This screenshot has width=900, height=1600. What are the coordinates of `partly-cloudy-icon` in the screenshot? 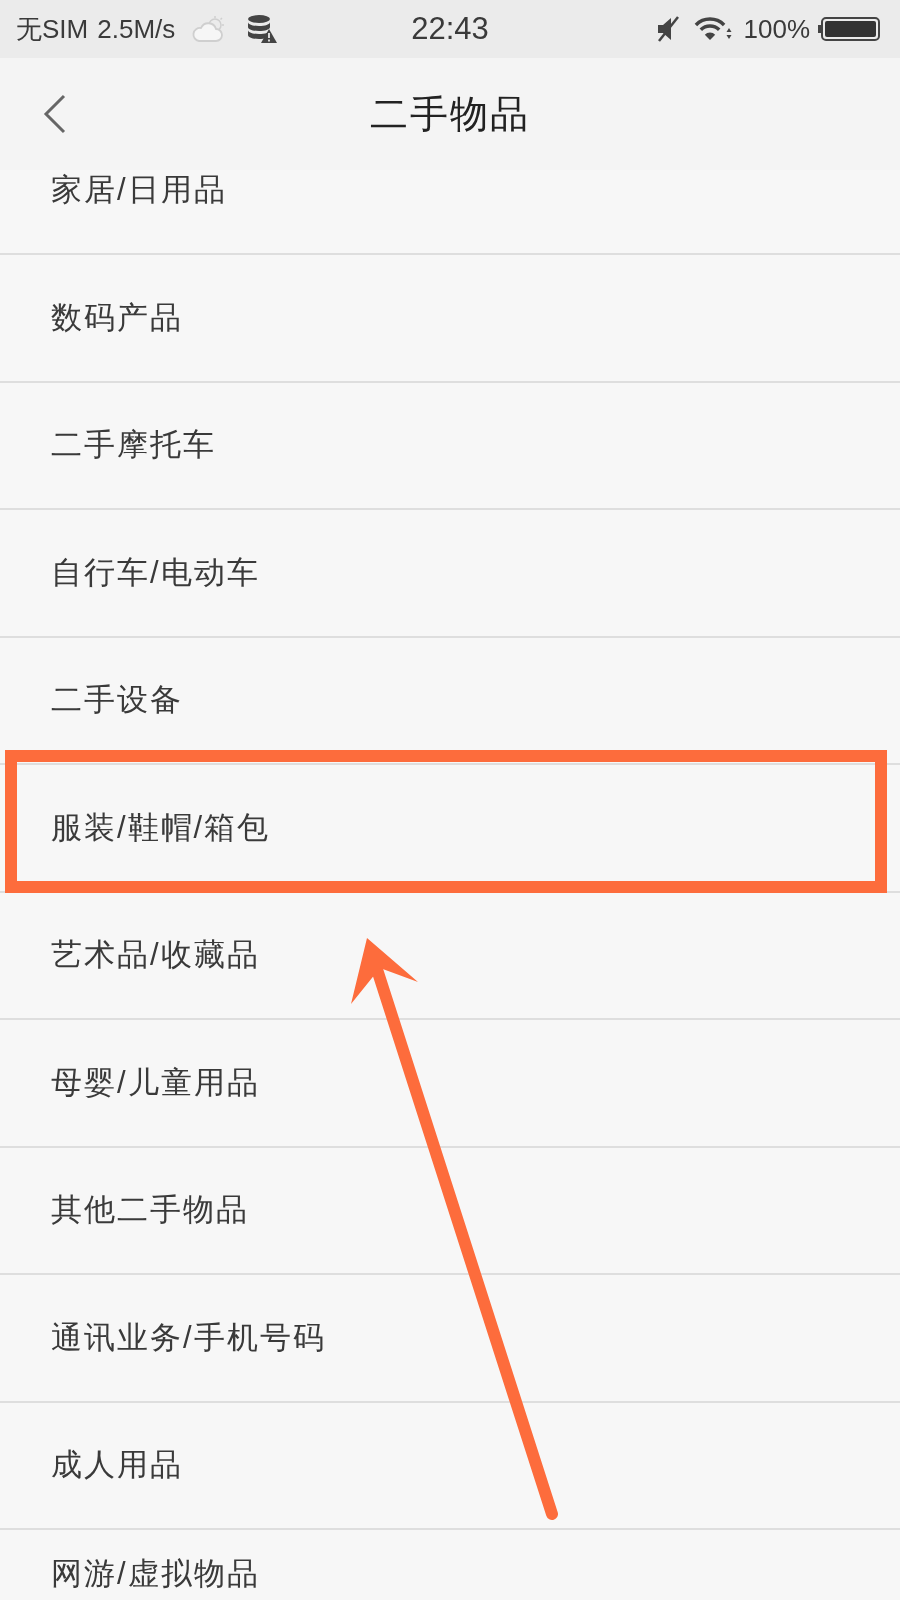 It's located at (208, 29).